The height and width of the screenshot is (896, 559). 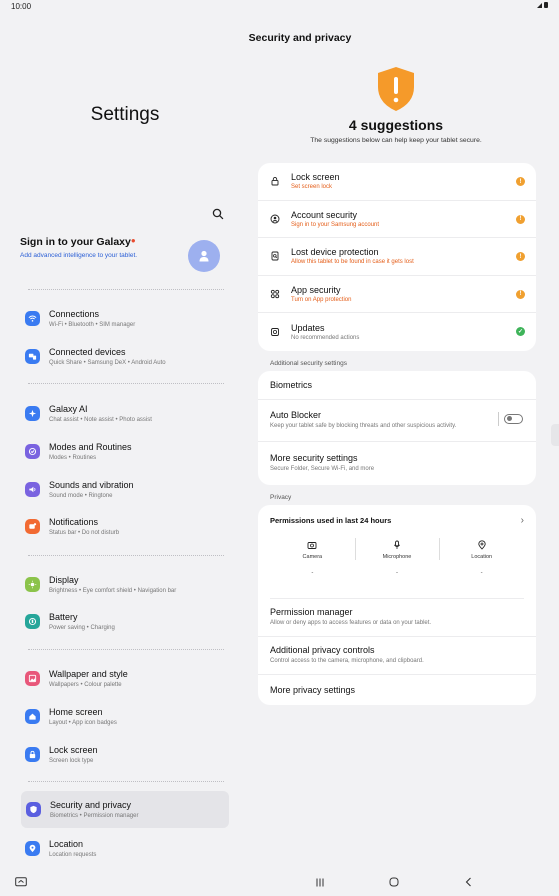 I want to click on section-label-additional: Additional security settings, so click(x=308, y=363).